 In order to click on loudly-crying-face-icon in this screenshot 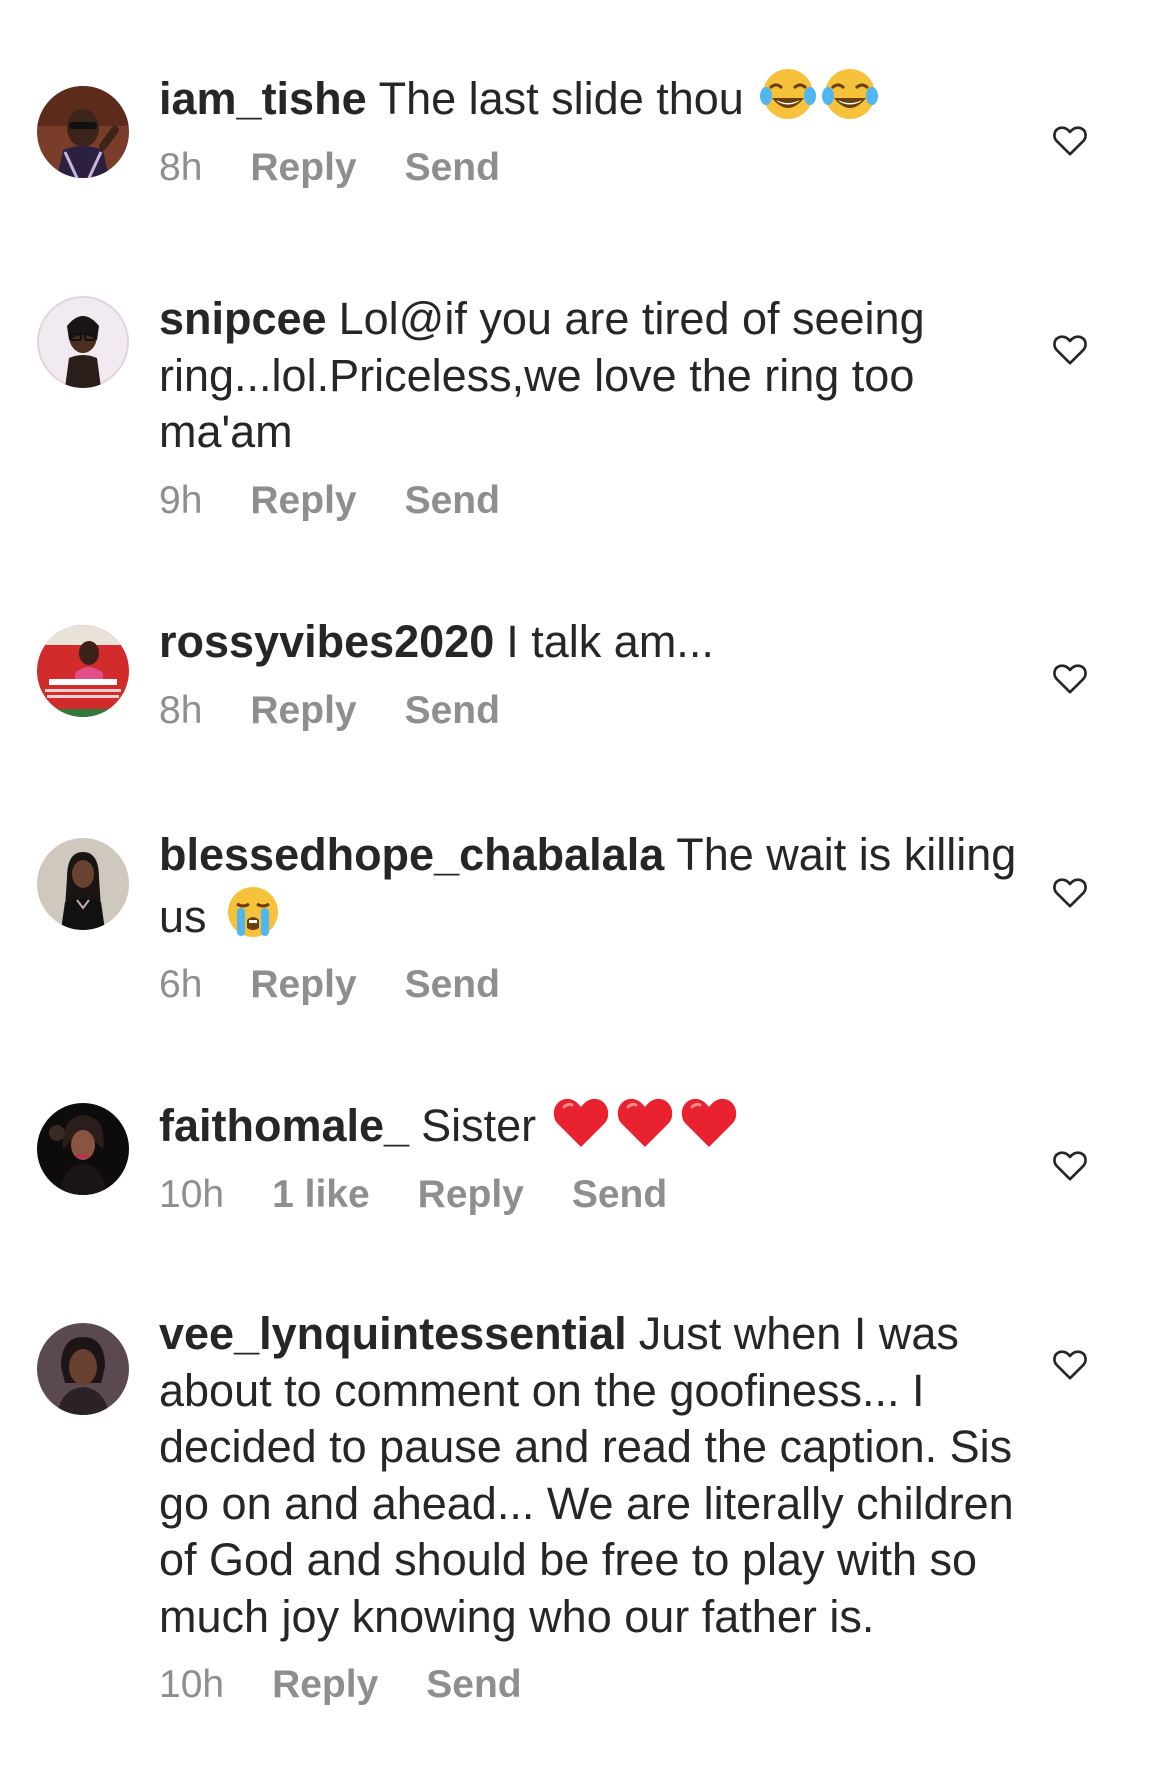, I will do `click(253, 912)`.